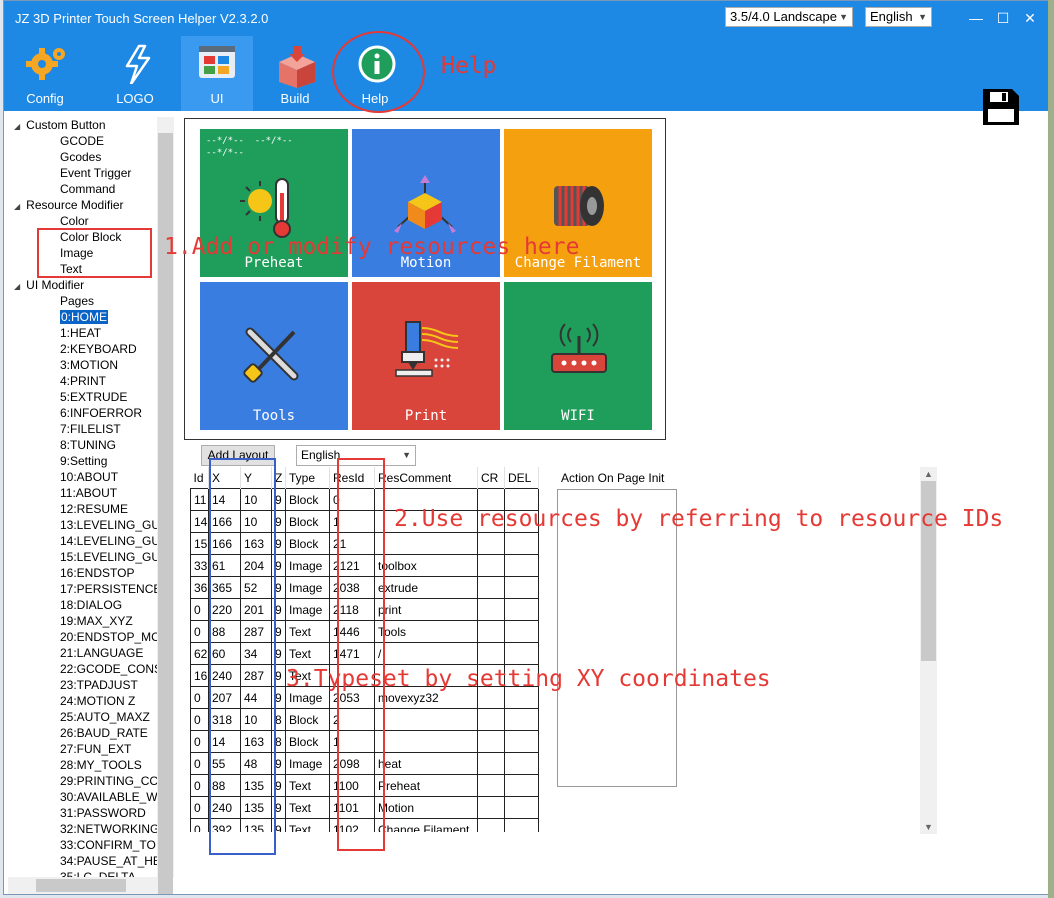 The width and height of the screenshot is (1054, 898). What do you see at coordinates (103, 813) in the screenshot?
I see `tree-item: 31:PASSWORD` at bounding box center [103, 813].